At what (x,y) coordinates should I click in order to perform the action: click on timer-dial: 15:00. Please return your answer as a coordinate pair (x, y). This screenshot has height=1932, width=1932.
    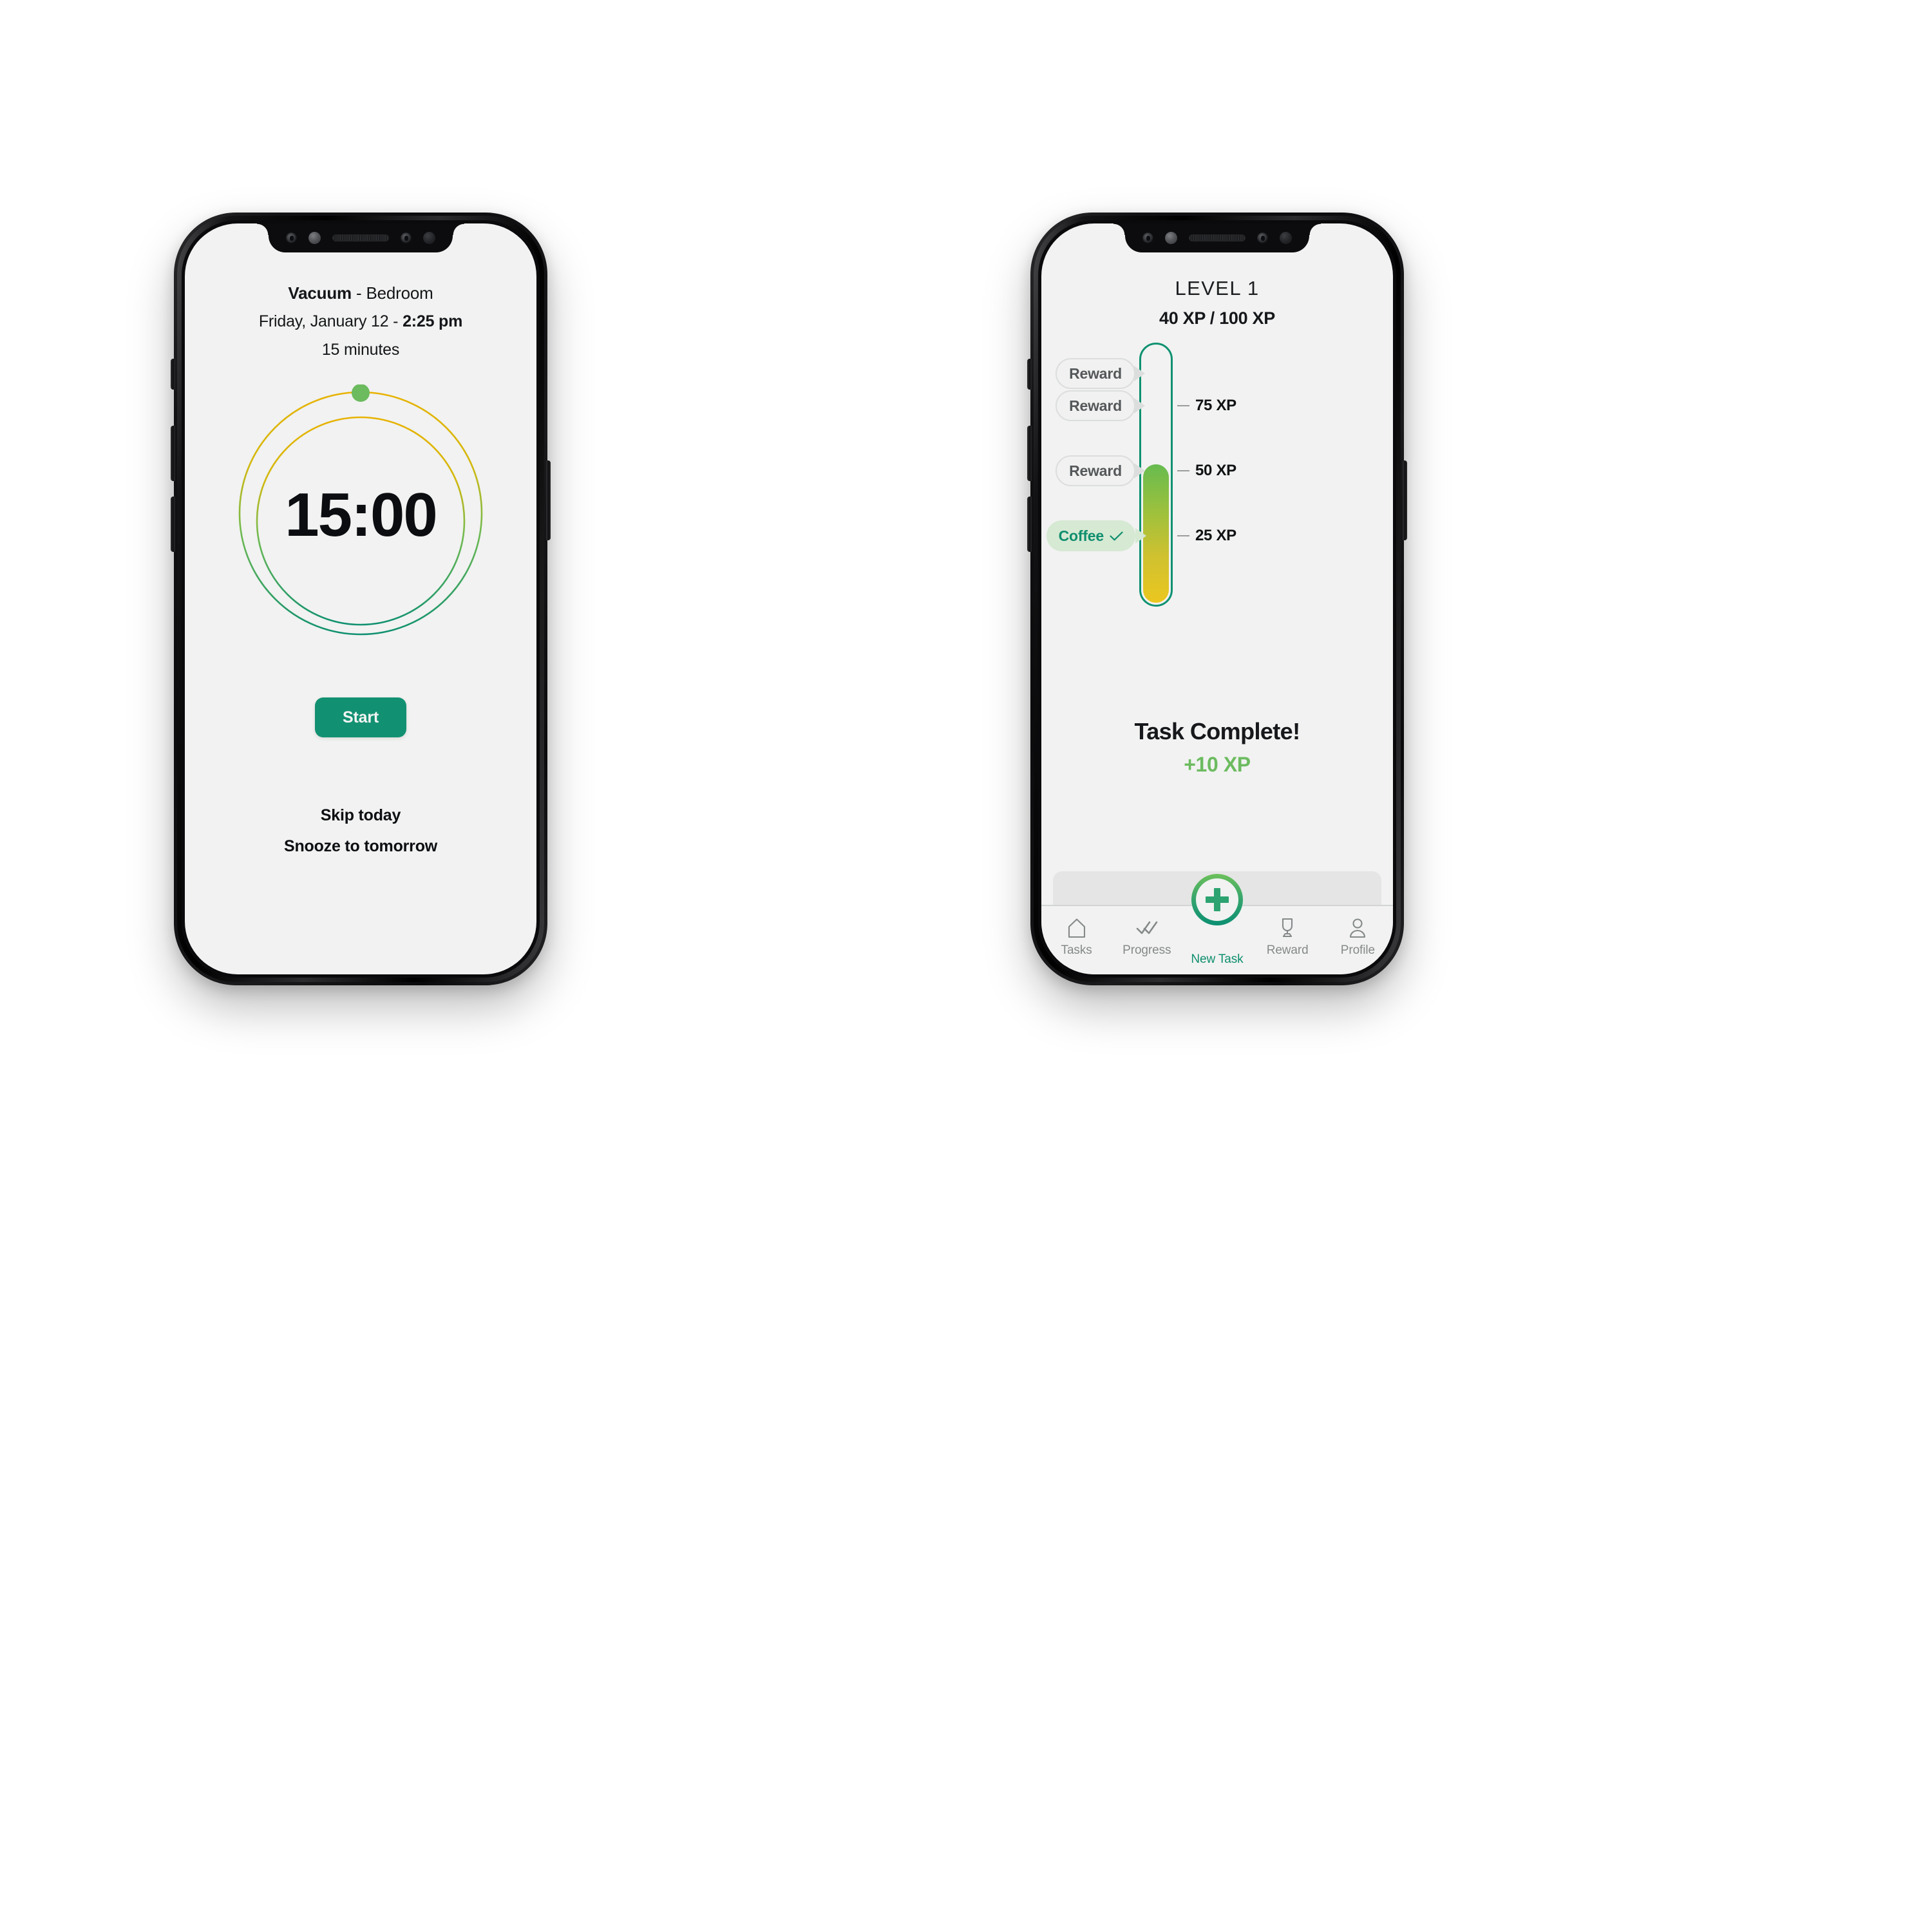
    Looking at the image, I should click on (361, 513).